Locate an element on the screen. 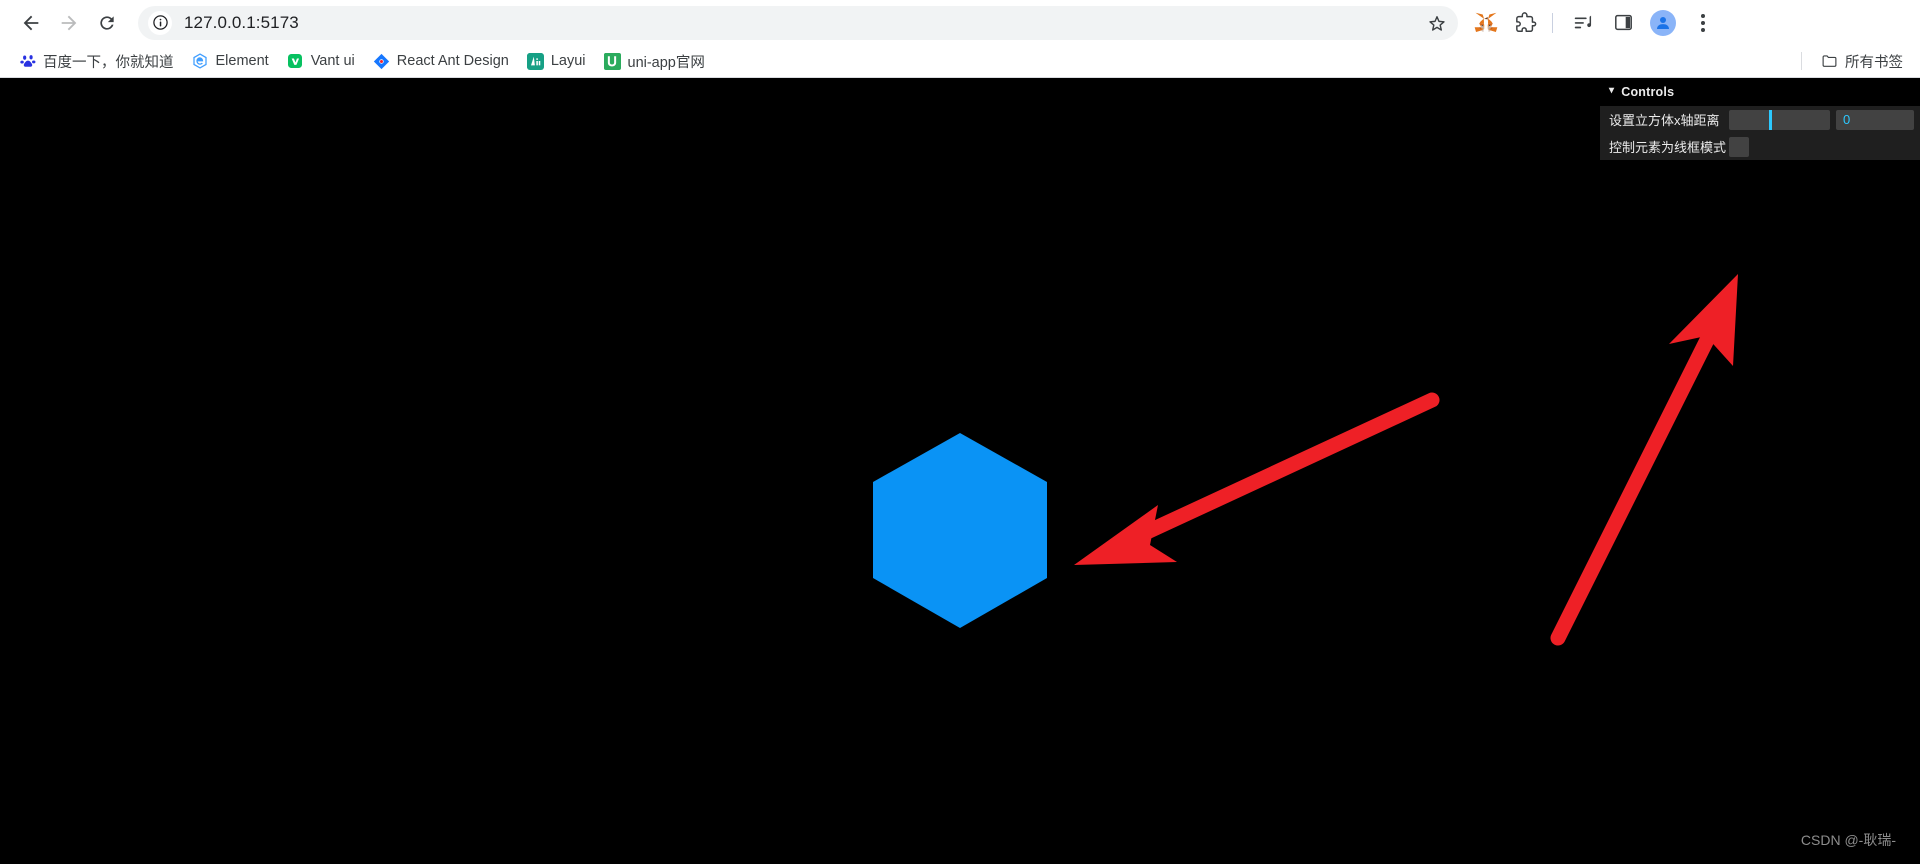  bookmarks-divider is located at coordinates (1801, 61).